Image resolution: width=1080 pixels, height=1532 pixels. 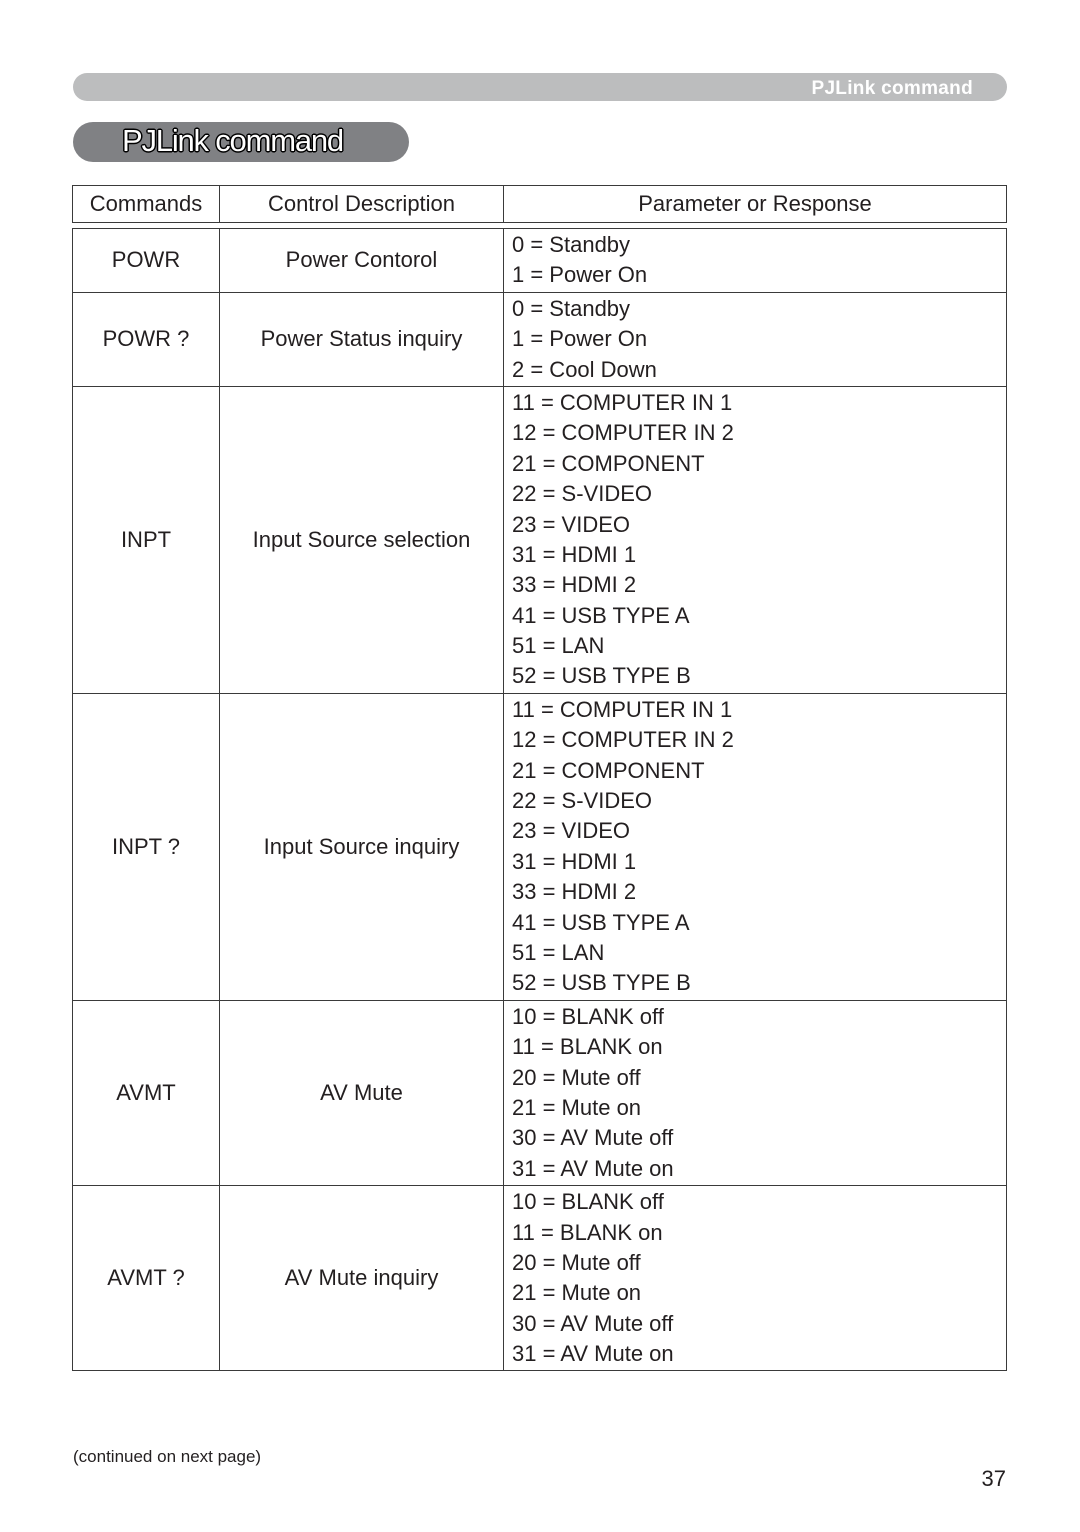 What do you see at coordinates (146, 1278) in the screenshot?
I see `command-cell: AVMT ?` at bounding box center [146, 1278].